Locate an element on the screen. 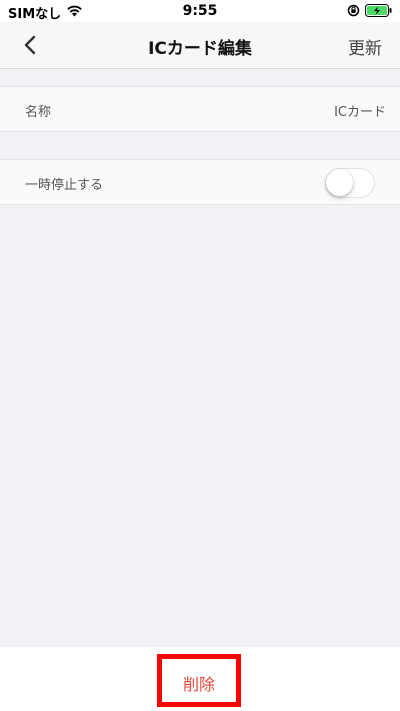 This screenshot has width=400, height=711. page-title: ICカード編集 is located at coordinates (200, 49).